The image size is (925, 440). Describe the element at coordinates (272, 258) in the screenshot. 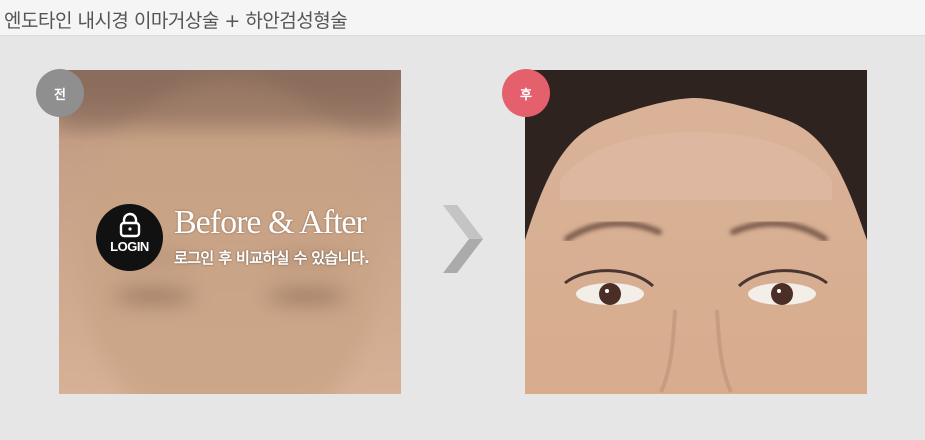

I see `login-required-message: 로그인 후 비교하실 수 있습니다.` at that location.